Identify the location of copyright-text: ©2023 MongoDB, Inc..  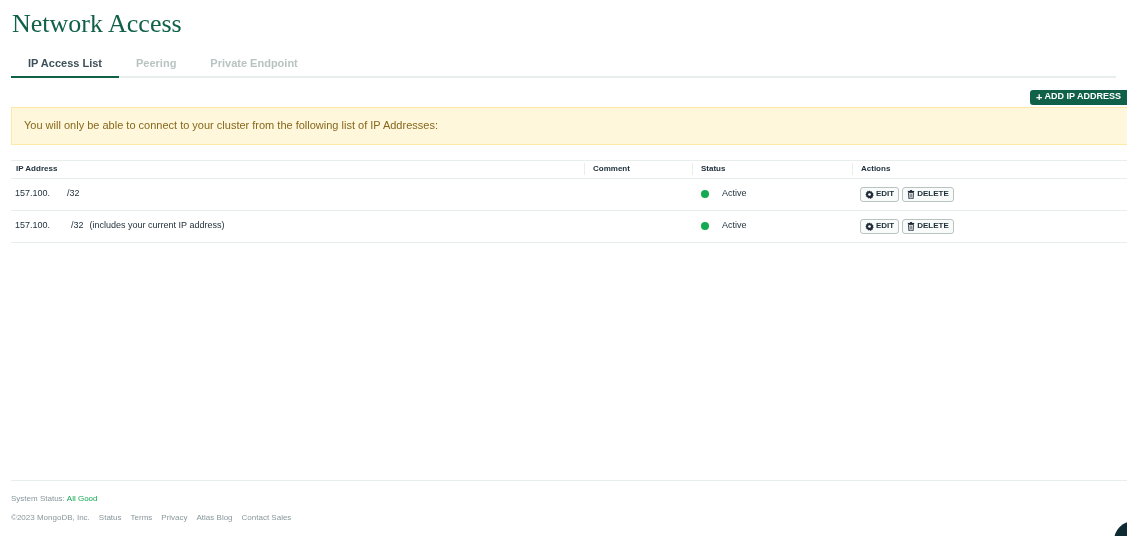
(50, 518).